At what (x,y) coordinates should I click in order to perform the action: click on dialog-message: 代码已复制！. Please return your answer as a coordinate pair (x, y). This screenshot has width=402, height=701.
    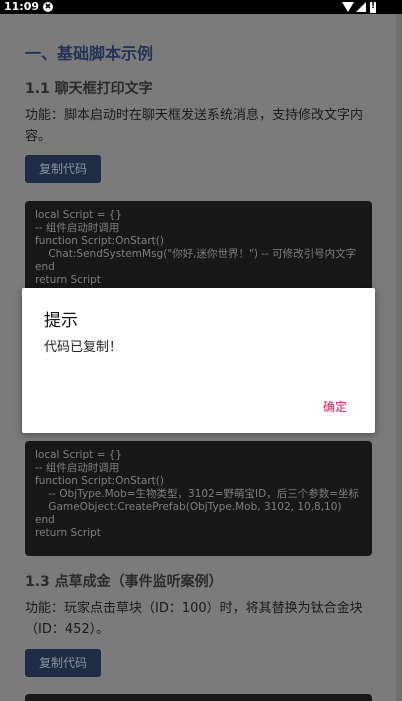
    Looking at the image, I should click on (83, 347).